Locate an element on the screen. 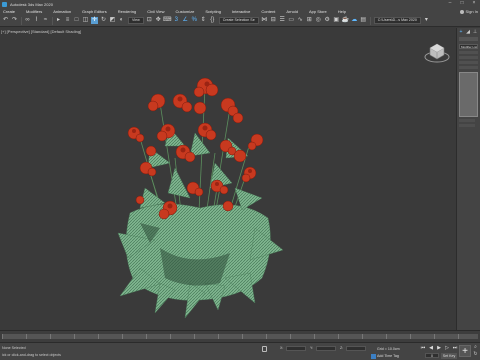 Image resolution: width=480 pixels, height=360 pixels. menu-rendering: Rendering is located at coordinates (127, 11).